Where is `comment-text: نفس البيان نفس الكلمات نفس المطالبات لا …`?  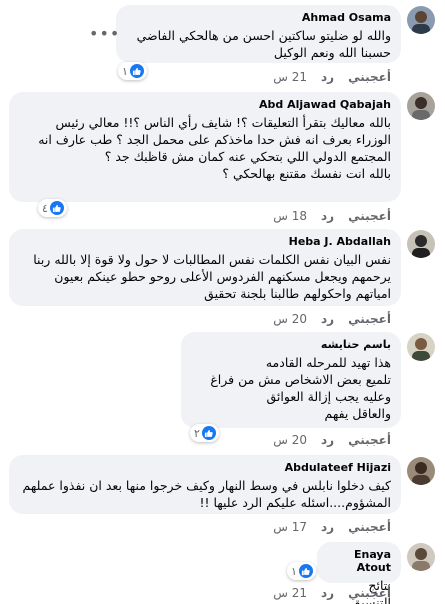 comment-text: نفس البيان نفس الكلمات نفس المطالبات لا … is located at coordinates (212, 276).